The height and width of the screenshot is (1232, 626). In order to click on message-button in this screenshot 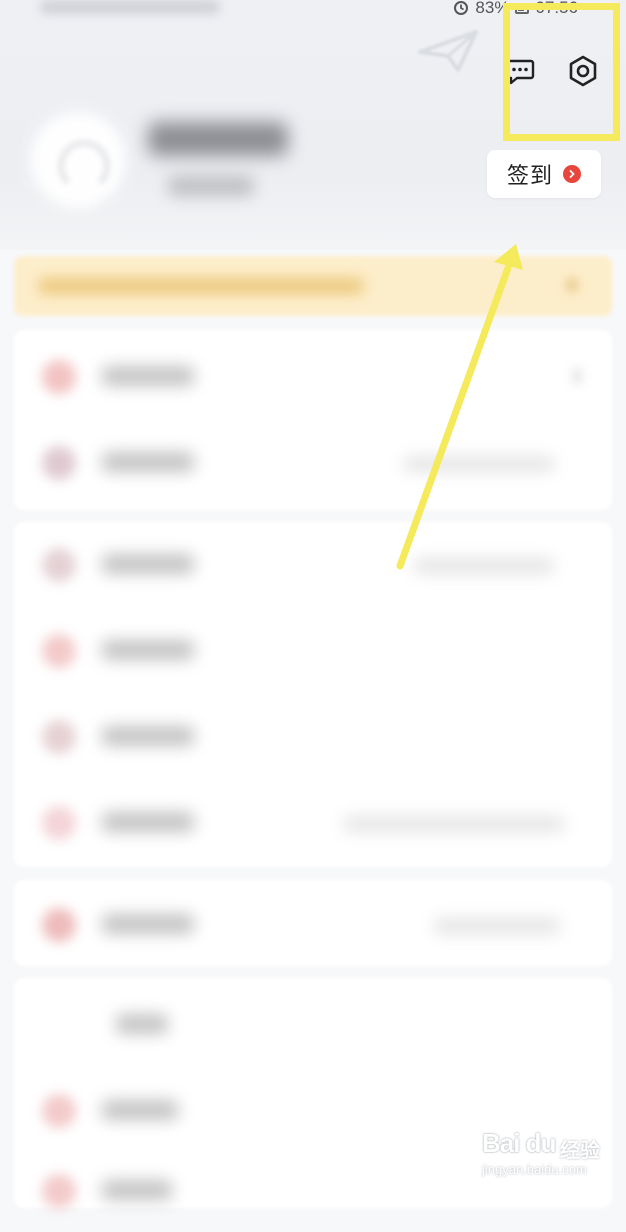, I will do `click(520, 71)`.